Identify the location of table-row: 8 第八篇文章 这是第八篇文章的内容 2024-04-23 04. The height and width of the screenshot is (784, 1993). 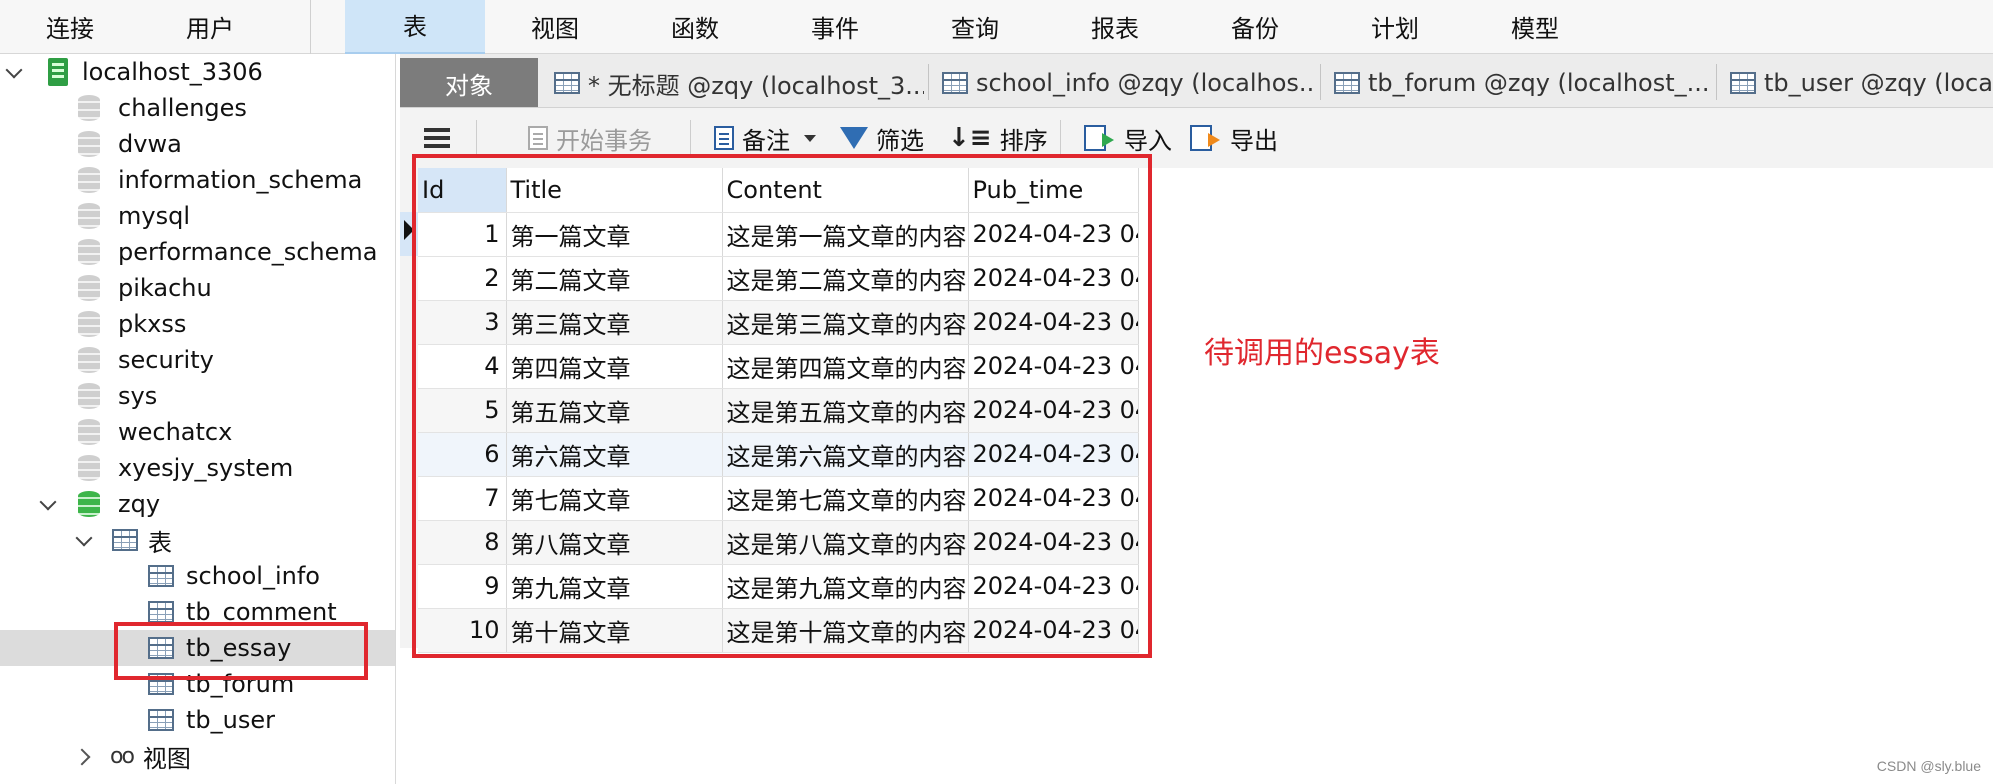
(778, 542).